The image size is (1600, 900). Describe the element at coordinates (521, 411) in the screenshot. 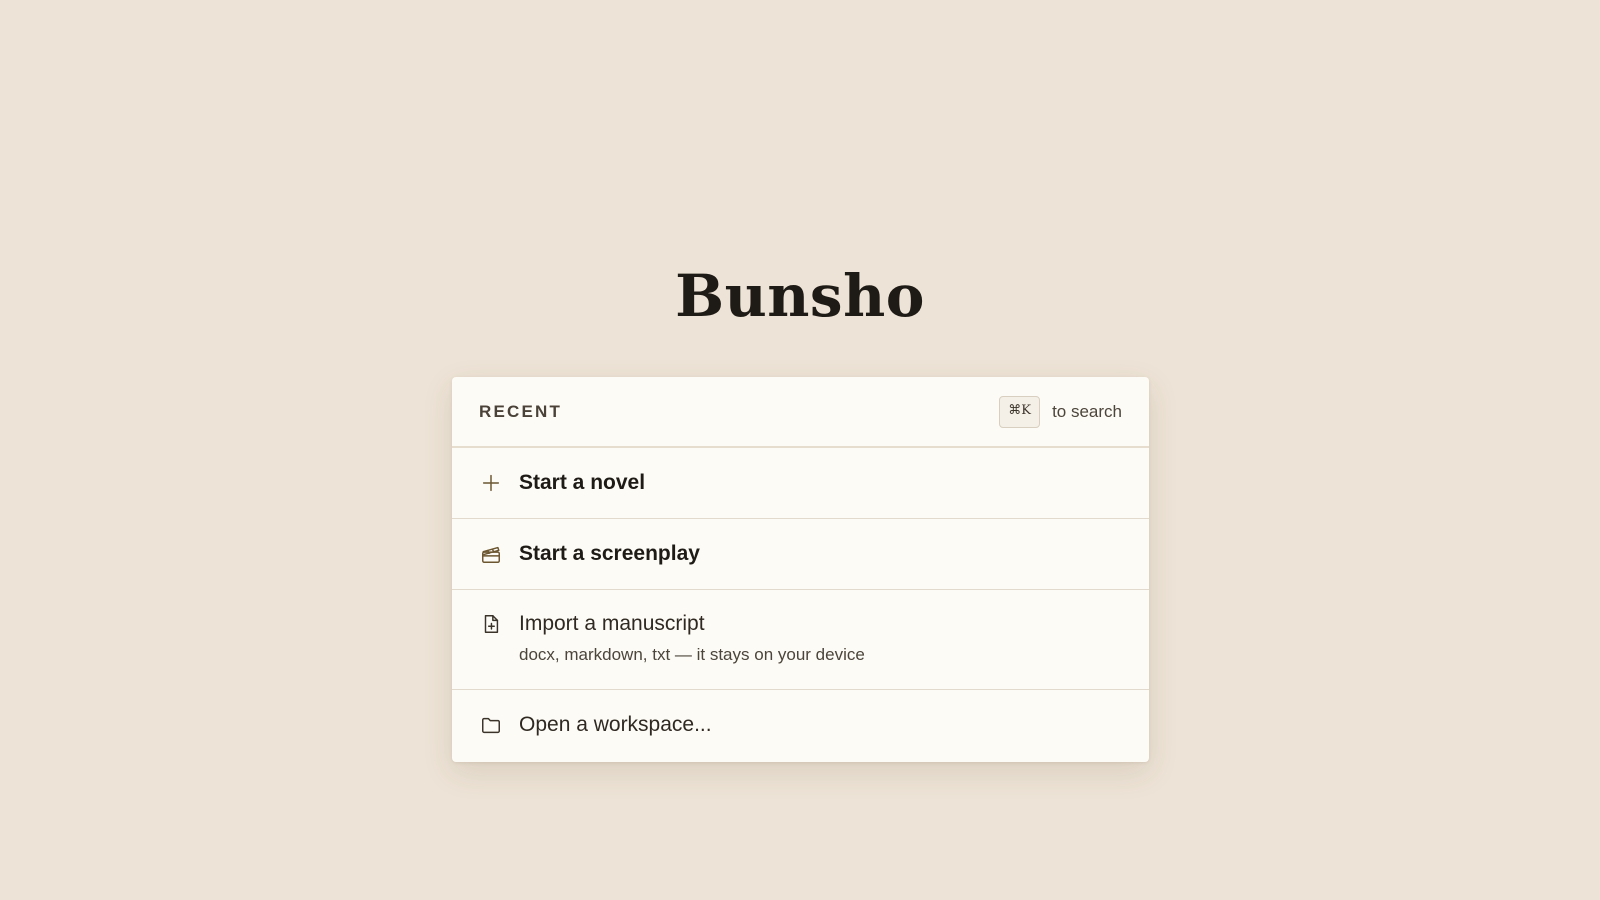

I see `recent-label: RECENT` at that location.